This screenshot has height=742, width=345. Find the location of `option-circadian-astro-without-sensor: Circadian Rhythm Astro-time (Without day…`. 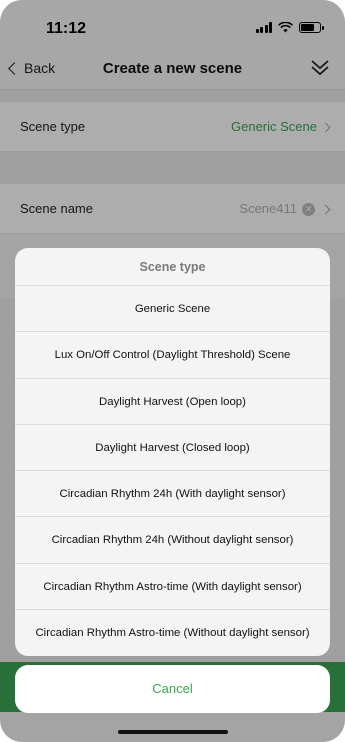

option-circadian-astro-without-sensor: Circadian Rhythm Astro-time (Without day… is located at coordinates (172, 633).